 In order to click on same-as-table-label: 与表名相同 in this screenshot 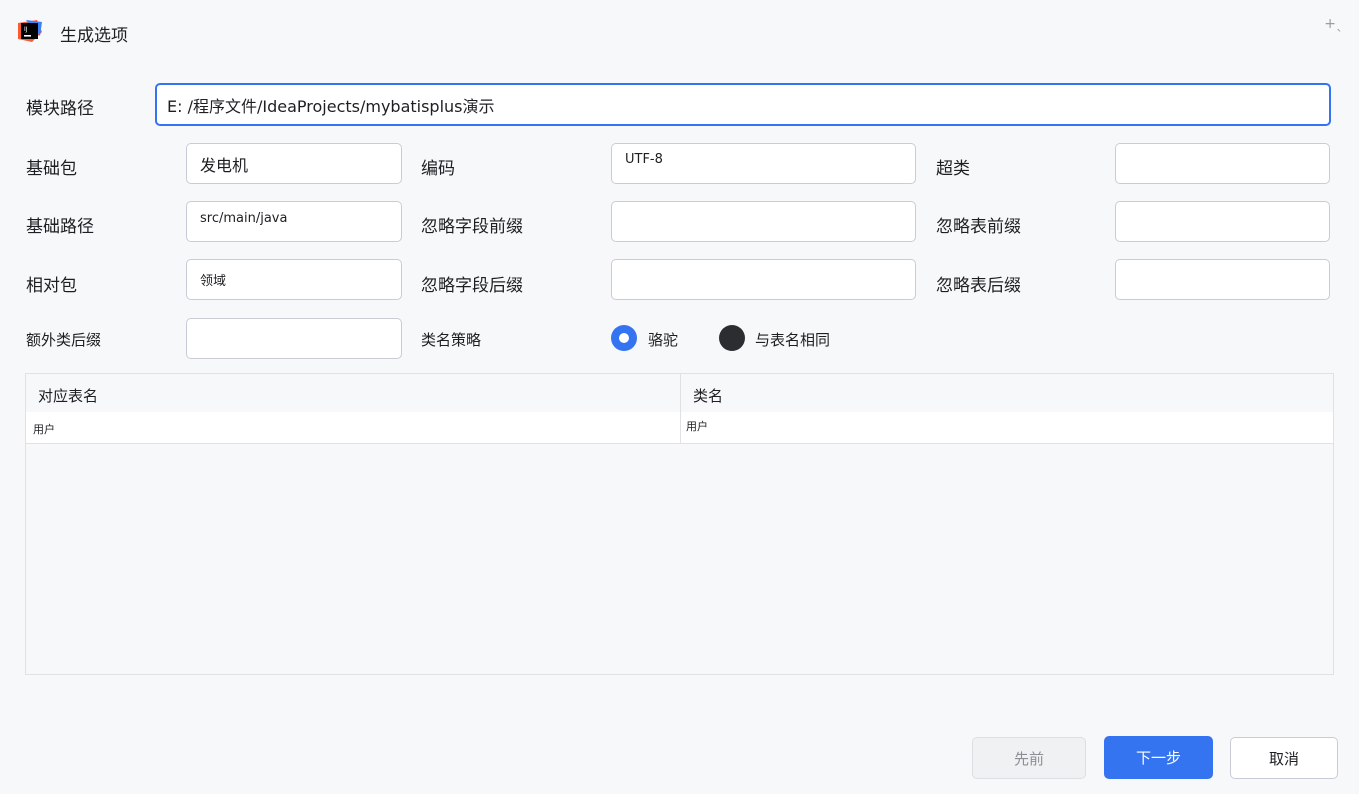, I will do `click(792, 339)`.